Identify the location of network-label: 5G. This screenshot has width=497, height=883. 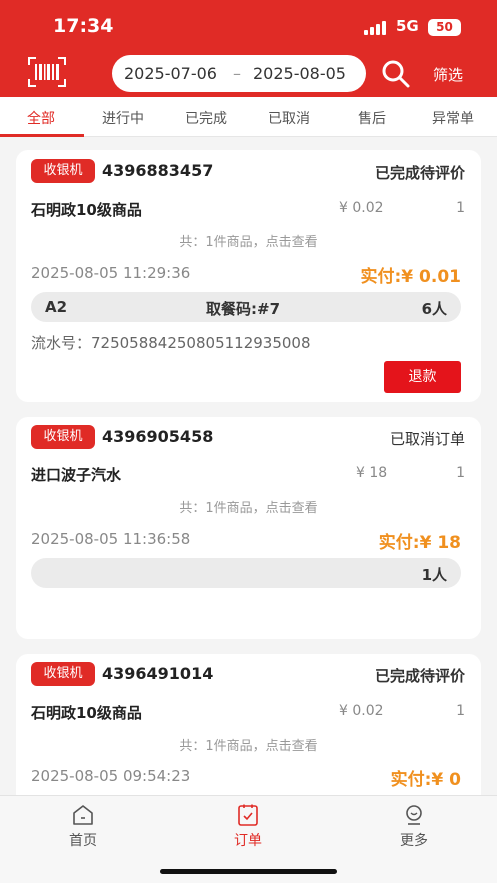
(407, 26).